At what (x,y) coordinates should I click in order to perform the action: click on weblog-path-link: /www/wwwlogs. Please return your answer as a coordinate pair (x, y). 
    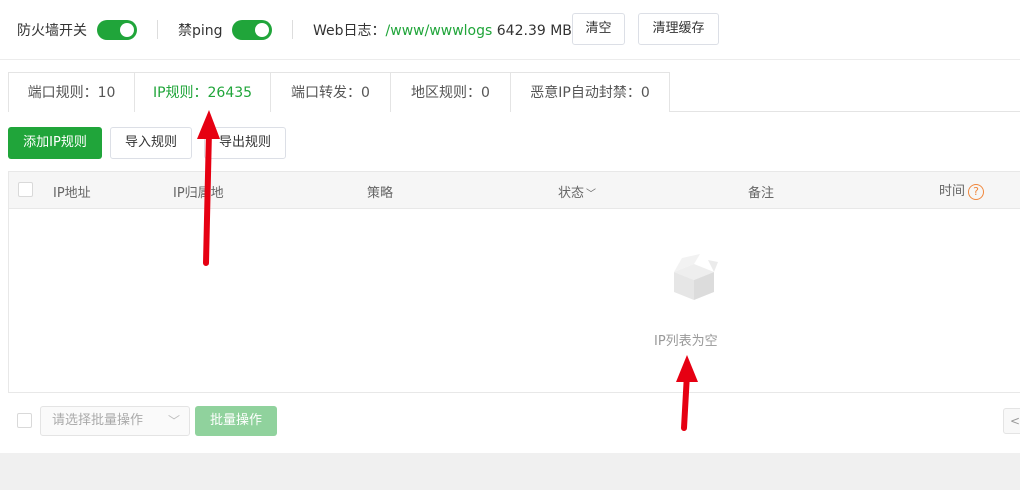
    Looking at the image, I should click on (439, 31).